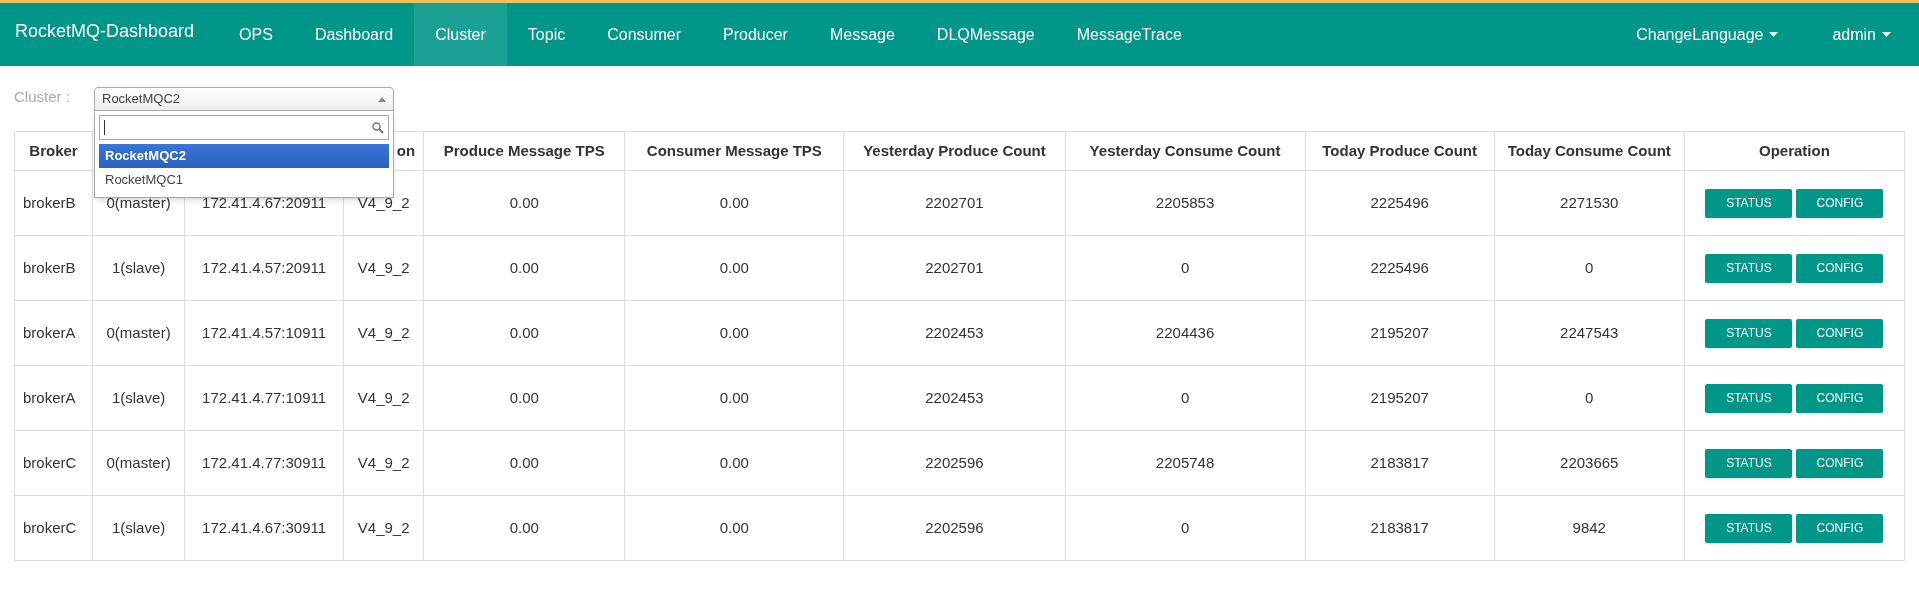 The height and width of the screenshot is (591, 1919). I want to click on nav-link: Dashboard, so click(354, 34).